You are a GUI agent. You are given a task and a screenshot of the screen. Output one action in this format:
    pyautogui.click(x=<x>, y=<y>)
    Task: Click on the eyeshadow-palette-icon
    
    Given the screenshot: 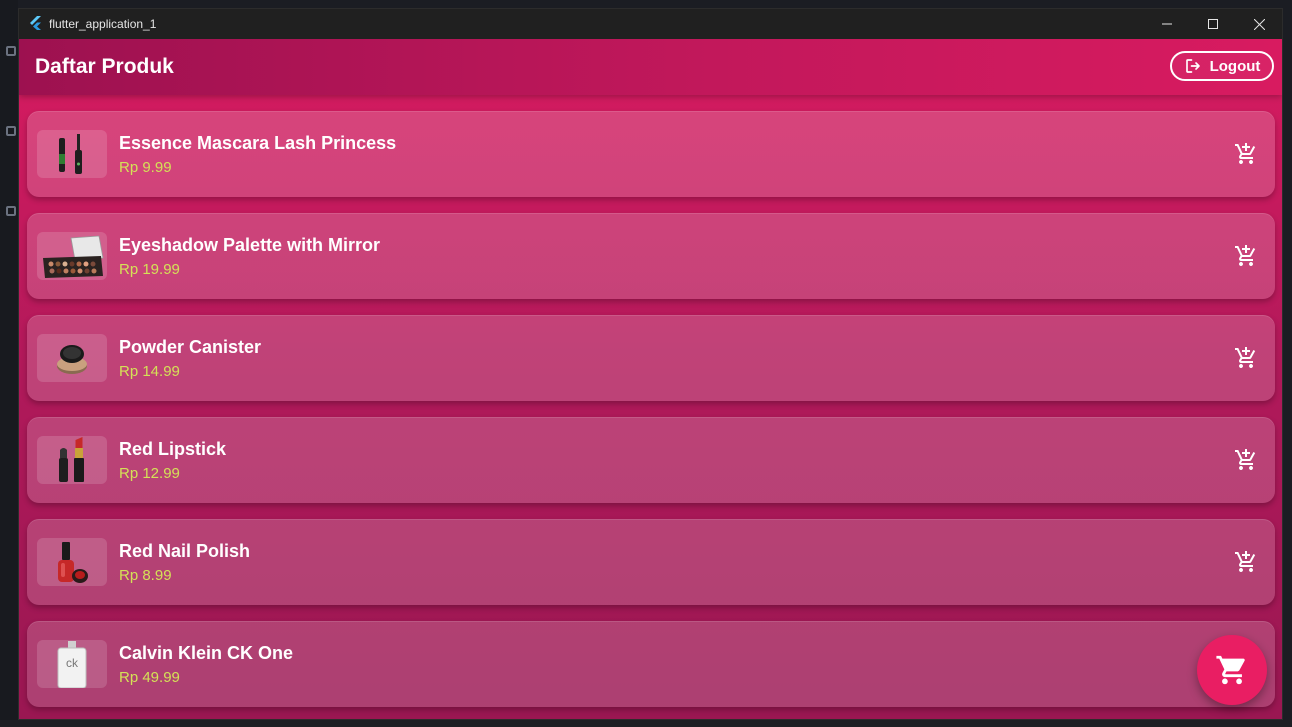 What is the action you would take?
    pyautogui.click(x=73, y=256)
    